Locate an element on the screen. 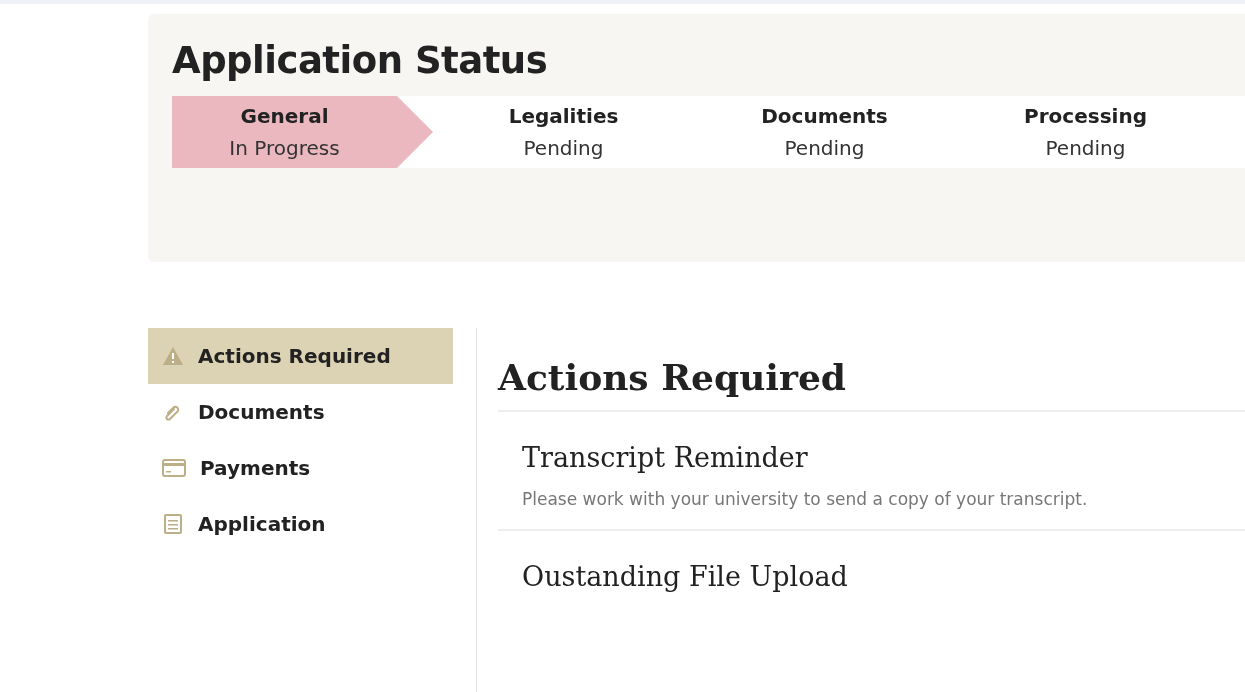 The height and width of the screenshot is (692, 1245). sidebar-item: Payments is located at coordinates (300, 468).